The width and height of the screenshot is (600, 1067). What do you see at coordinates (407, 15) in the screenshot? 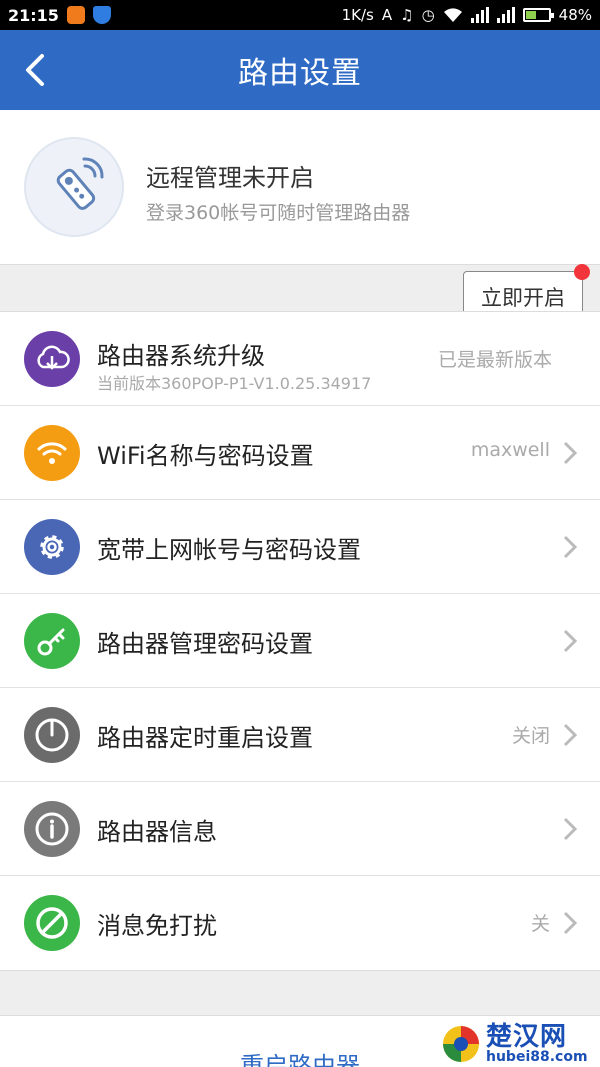
I see `bell-icon: ♫` at bounding box center [407, 15].